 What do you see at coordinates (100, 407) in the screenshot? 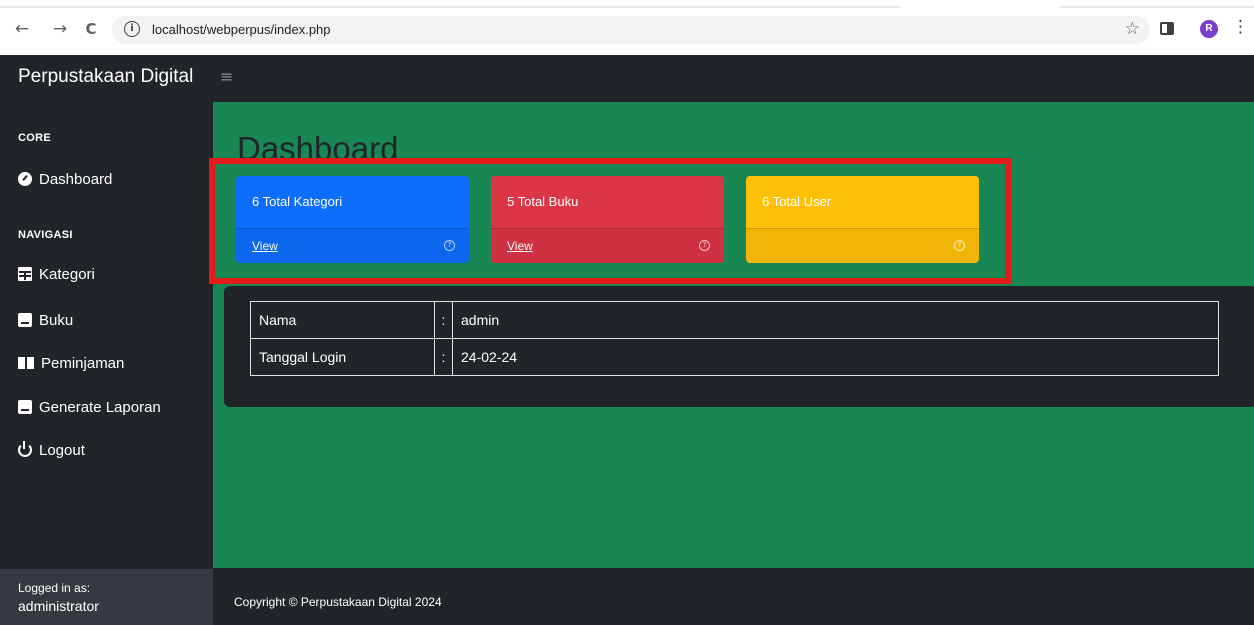
I see `sidebar-item-label: Generate Laporan` at bounding box center [100, 407].